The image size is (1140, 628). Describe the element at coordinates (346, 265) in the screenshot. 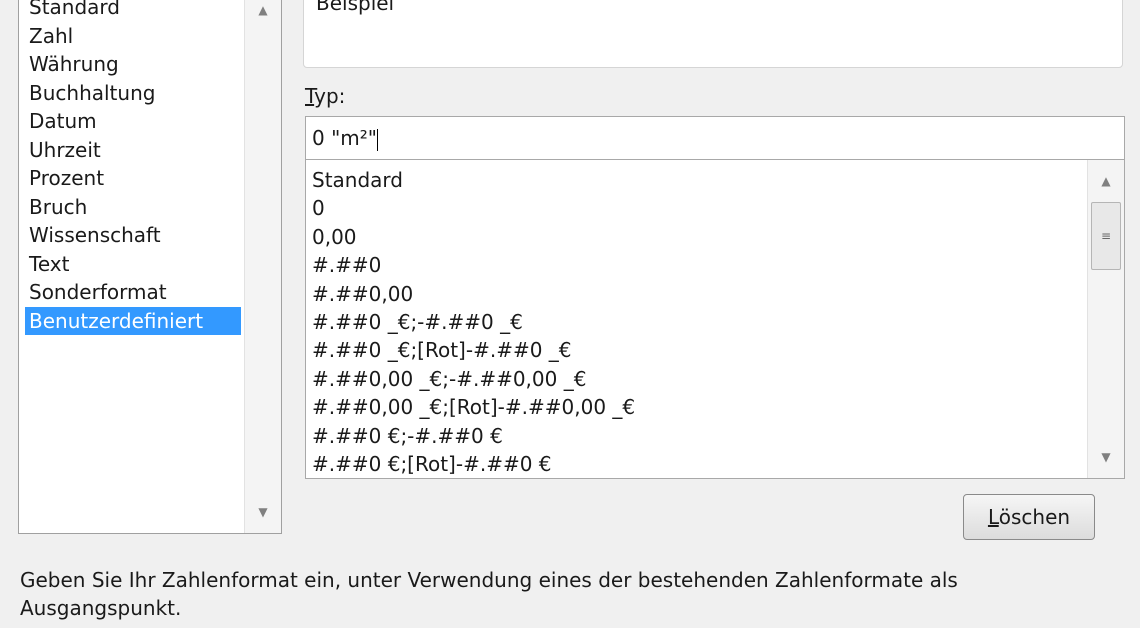

I see `format-item: #.##0` at that location.